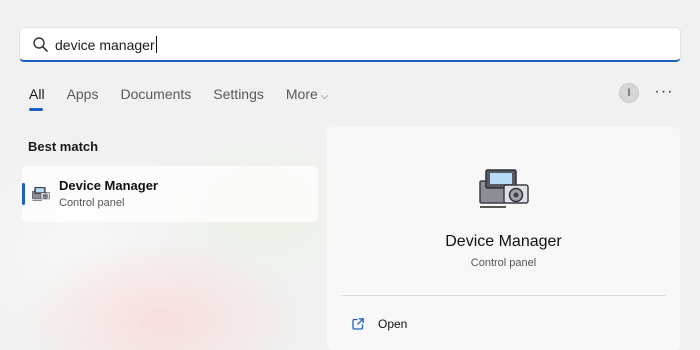 The image size is (700, 350). I want to click on open-external-icon, so click(358, 324).